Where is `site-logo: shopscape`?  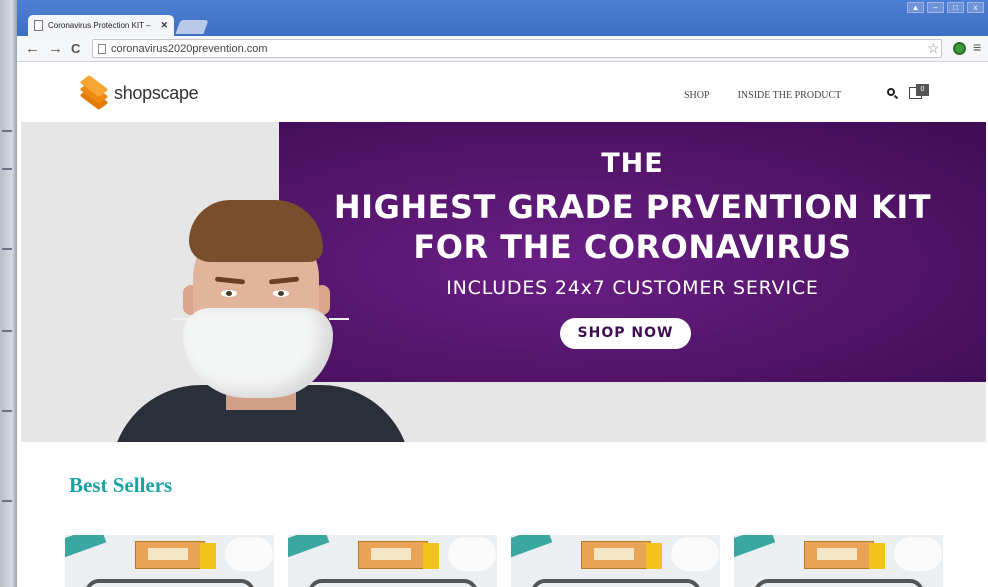
site-logo: shopscape is located at coordinates (139, 92).